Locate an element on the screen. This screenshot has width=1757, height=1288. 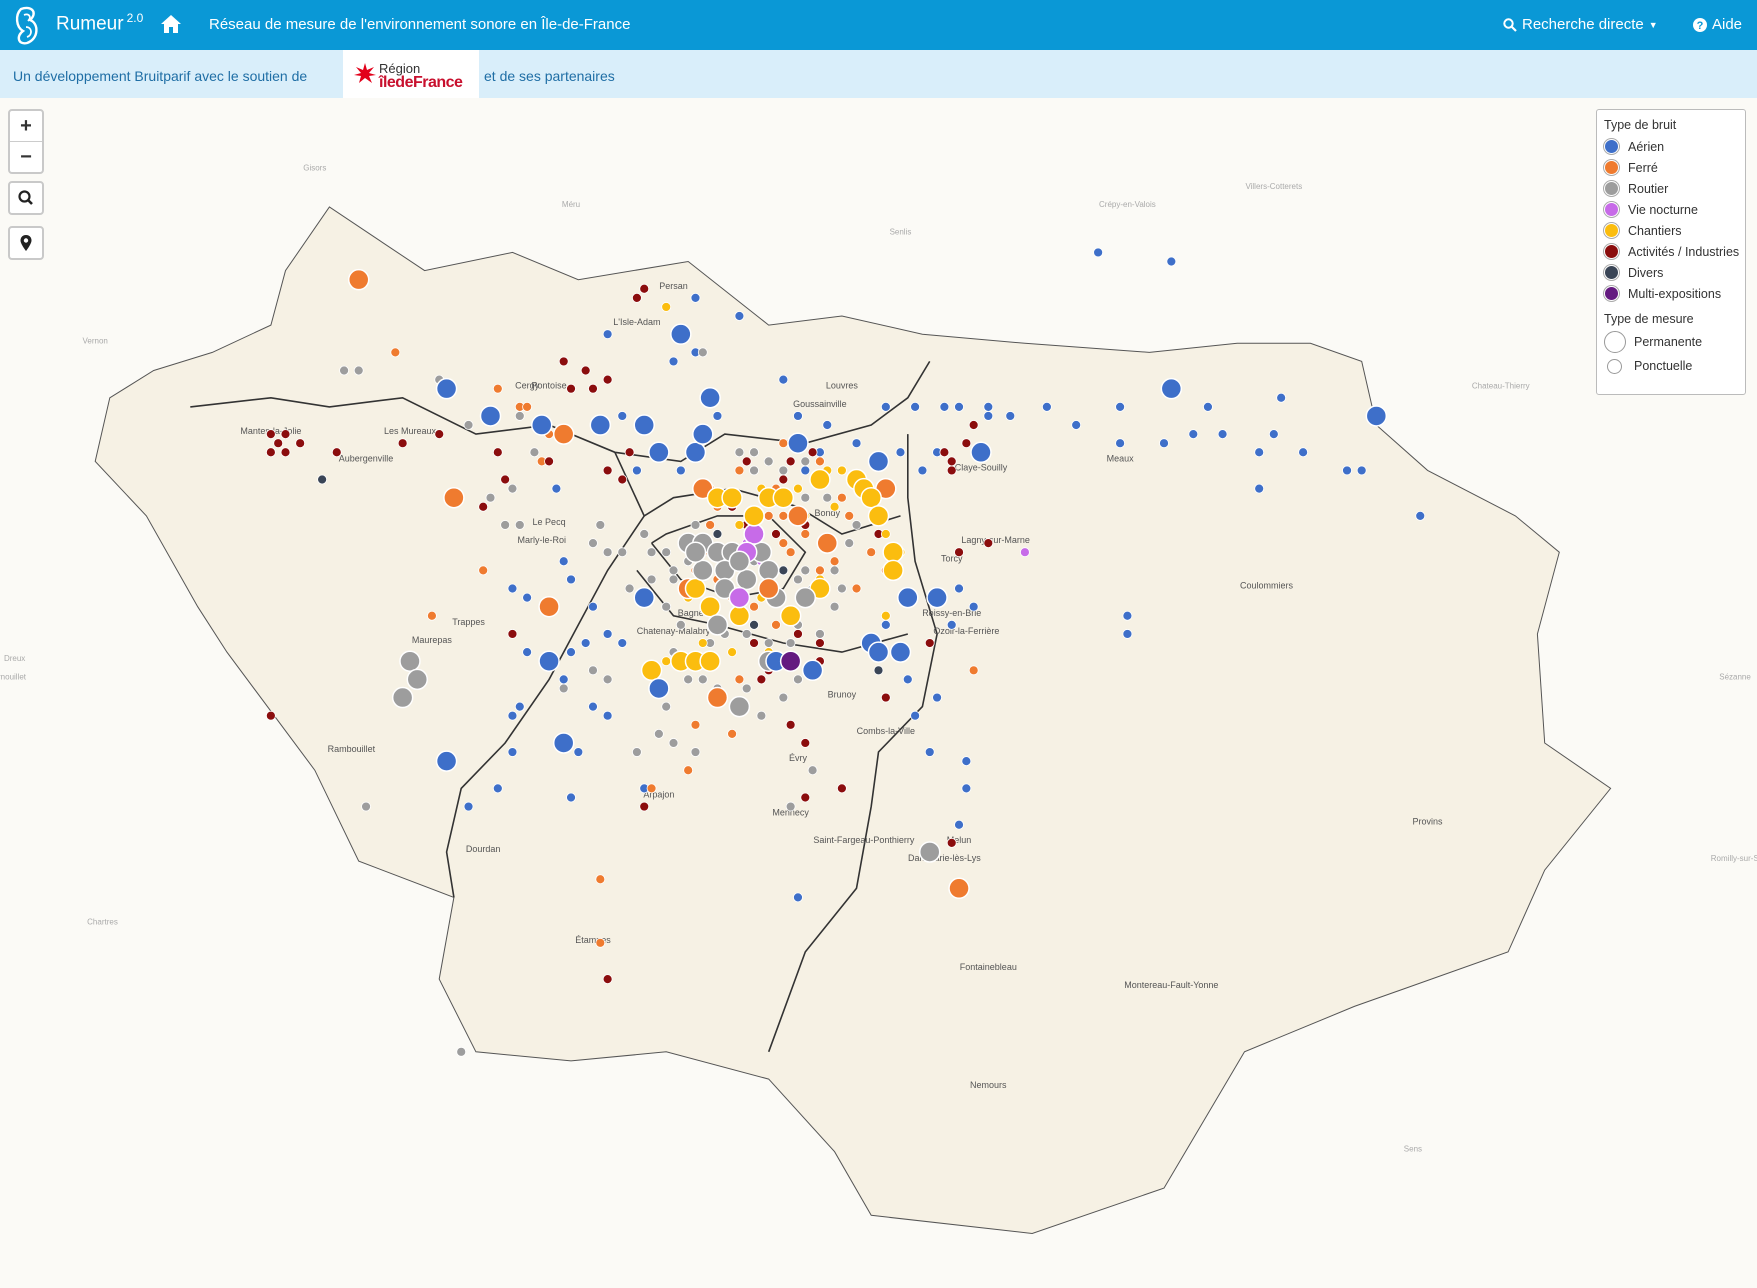
region-idf-logo: Région îledeFrance is located at coordinates (411, 74).